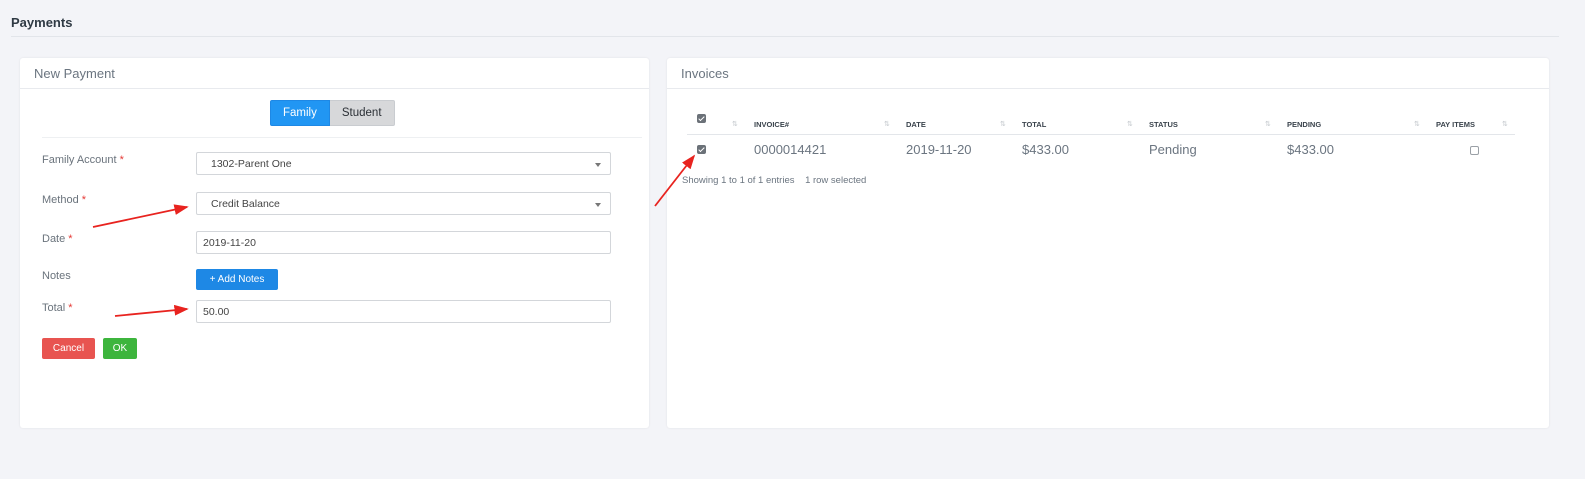 This screenshot has width=1585, height=479. What do you see at coordinates (403, 163) in the screenshot?
I see `family-account-select: 1302-Parent One` at bounding box center [403, 163].